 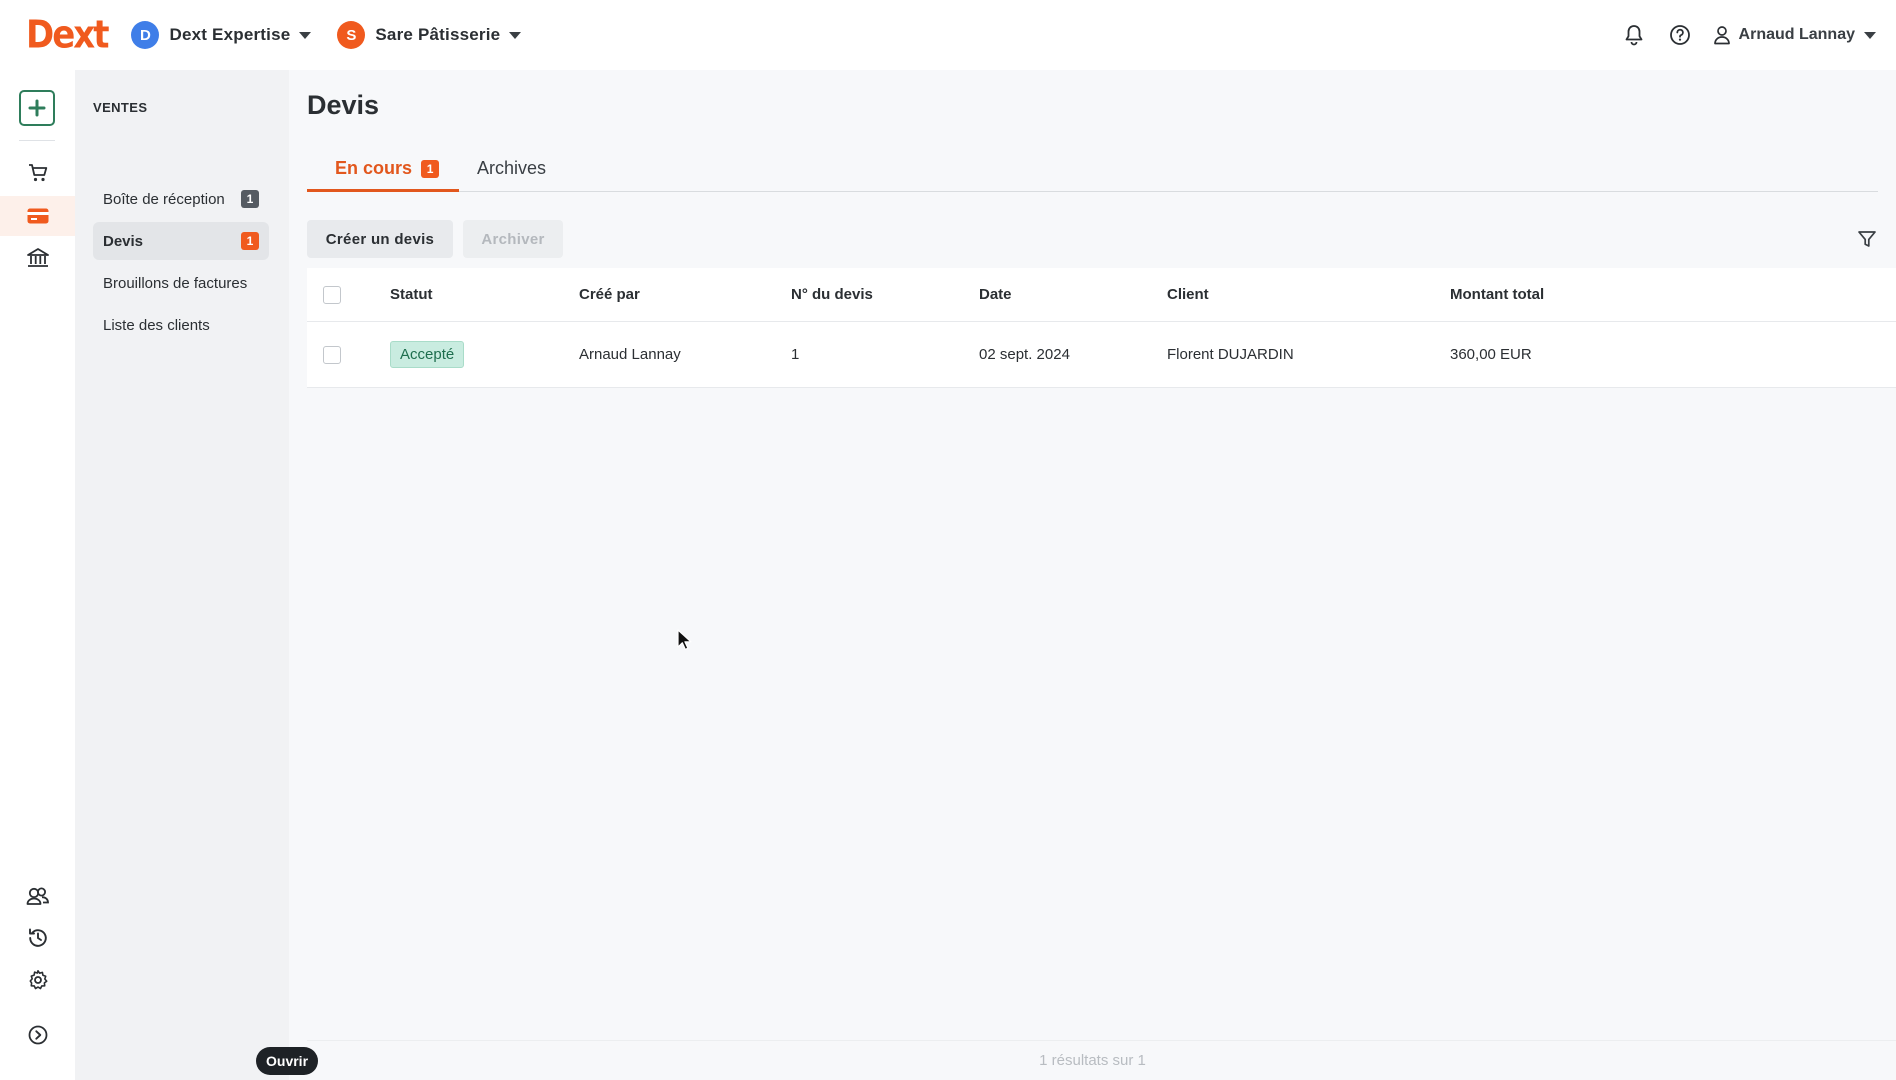 What do you see at coordinates (1491, 354) in the screenshot?
I see `amount-cell: 360,00 EUR` at bounding box center [1491, 354].